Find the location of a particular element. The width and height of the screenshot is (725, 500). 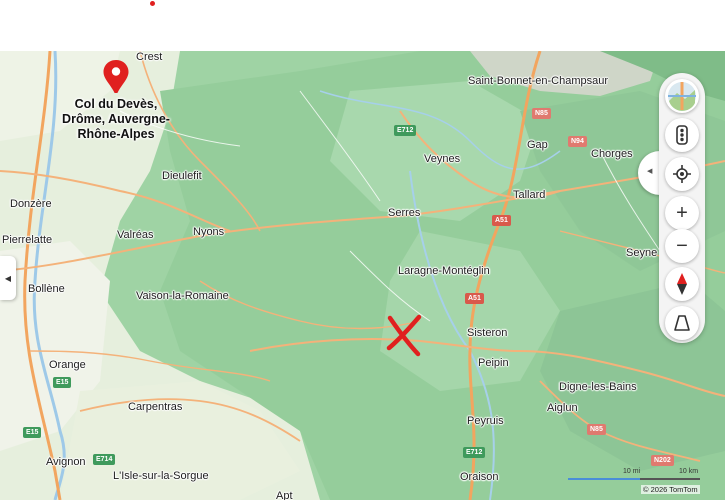

tilt-3d-icon is located at coordinates (682, 323).